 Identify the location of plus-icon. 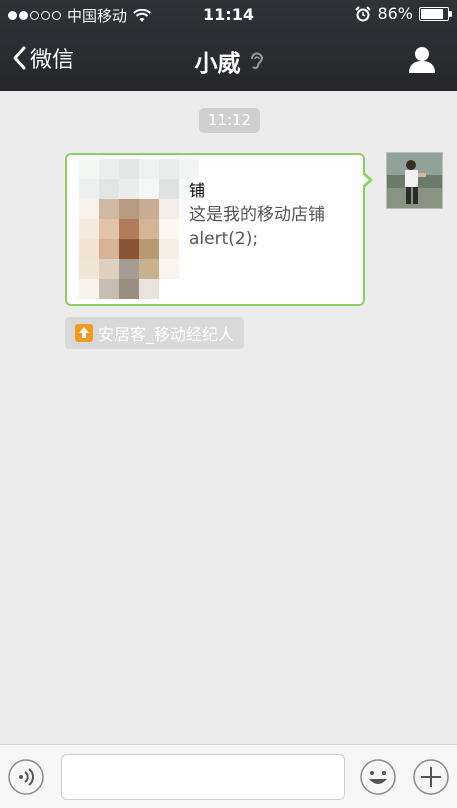
(431, 777).